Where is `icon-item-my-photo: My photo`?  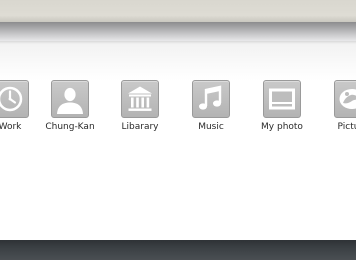 icon-item-my-photo: My photo is located at coordinates (283, 108).